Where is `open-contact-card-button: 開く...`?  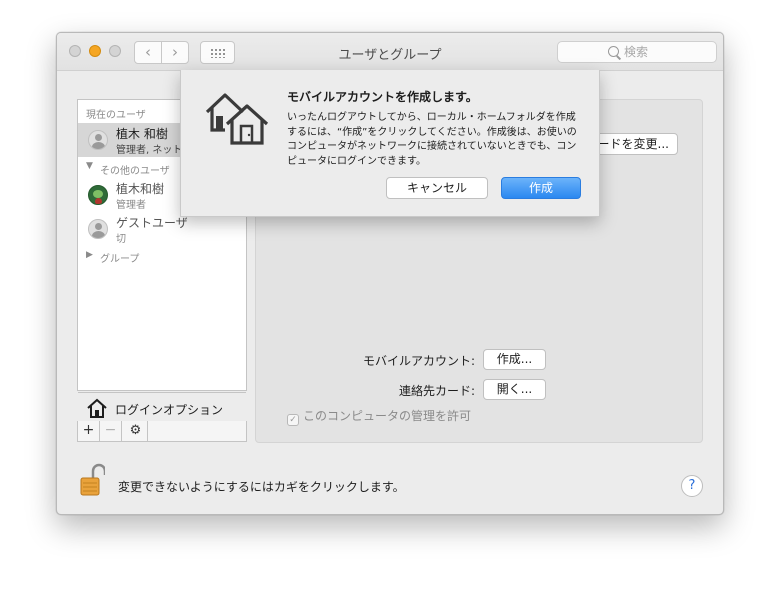
open-contact-card-button: 開く... is located at coordinates (514, 389).